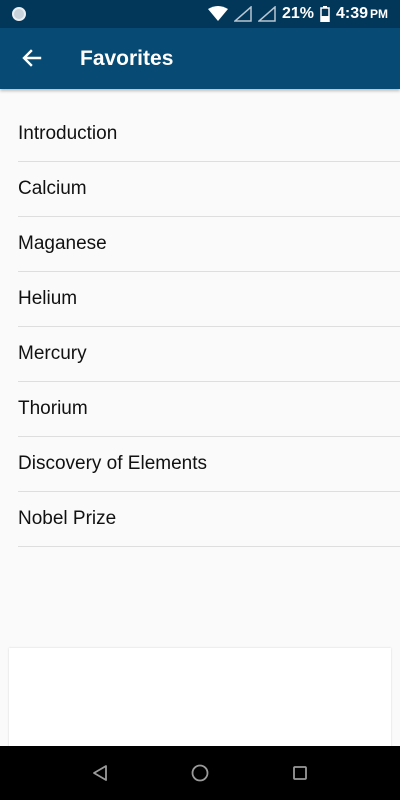  What do you see at coordinates (200, 698) in the screenshot?
I see `ad-banner-area` at bounding box center [200, 698].